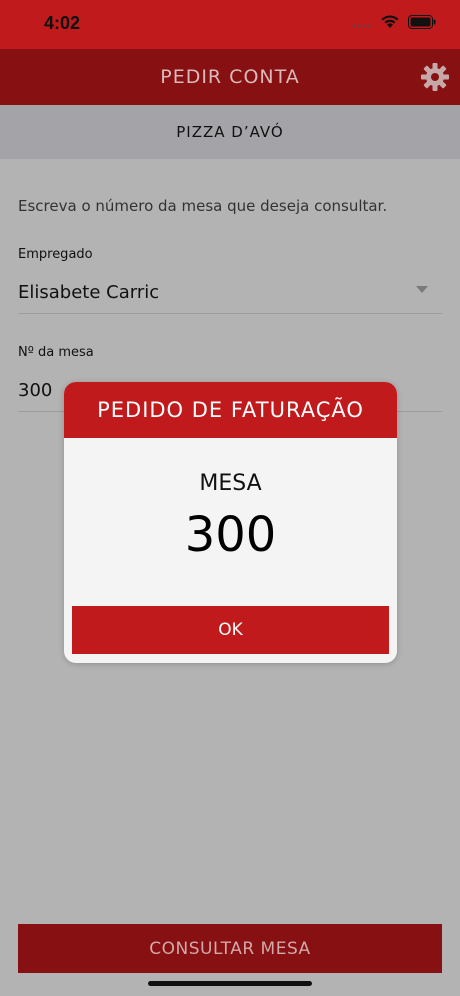 Image resolution: width=460 pixels, height=996 pixels. Describe the element at coordinates (422, 289) in the screenshot. I see `chevron-down-icon` at that location.